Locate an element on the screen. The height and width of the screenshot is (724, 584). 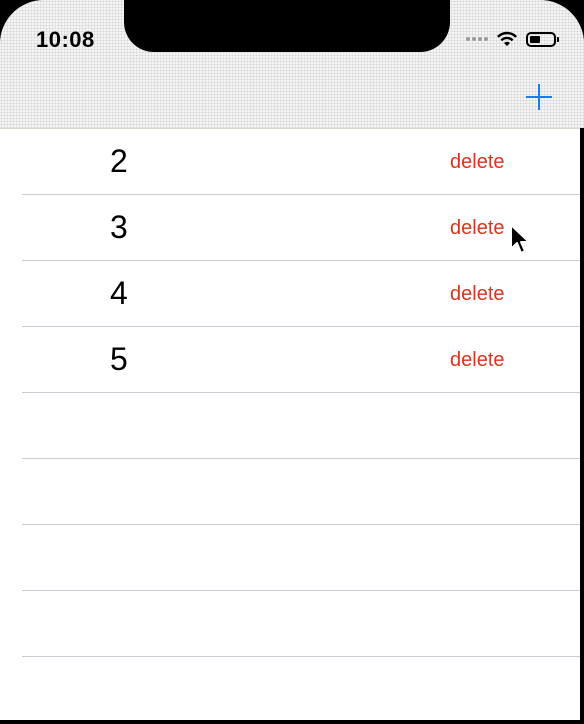
status-icons is located at coordinates (512, 39).